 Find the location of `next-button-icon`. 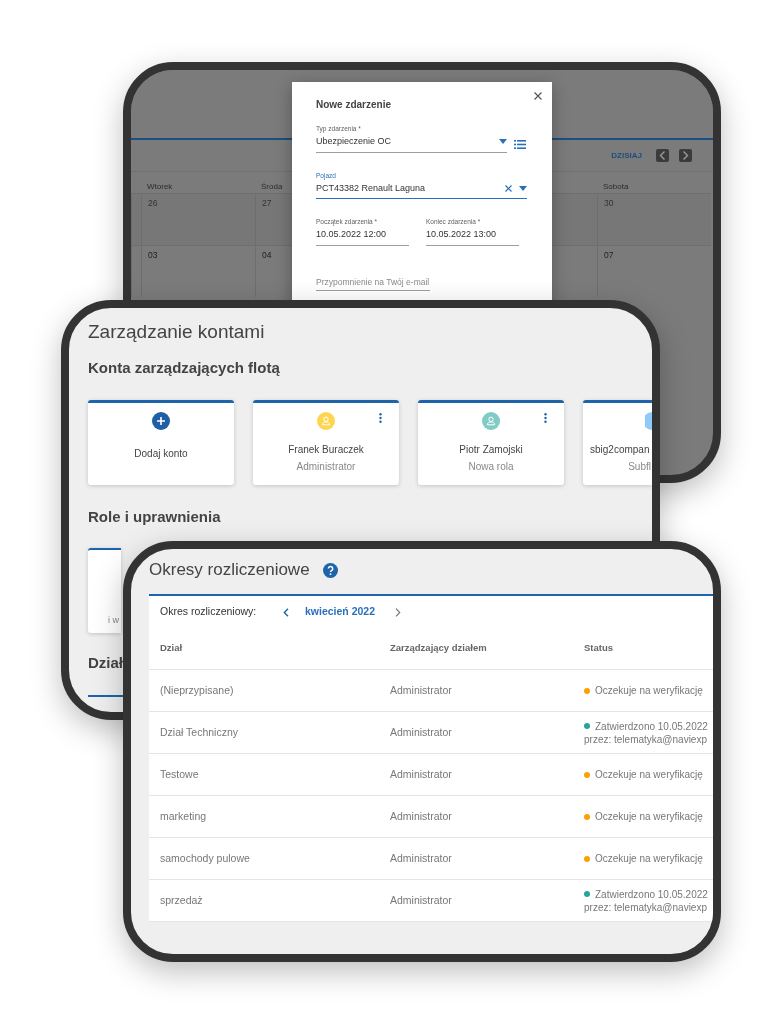

next-button-icon is located at coordinates (685, 155).